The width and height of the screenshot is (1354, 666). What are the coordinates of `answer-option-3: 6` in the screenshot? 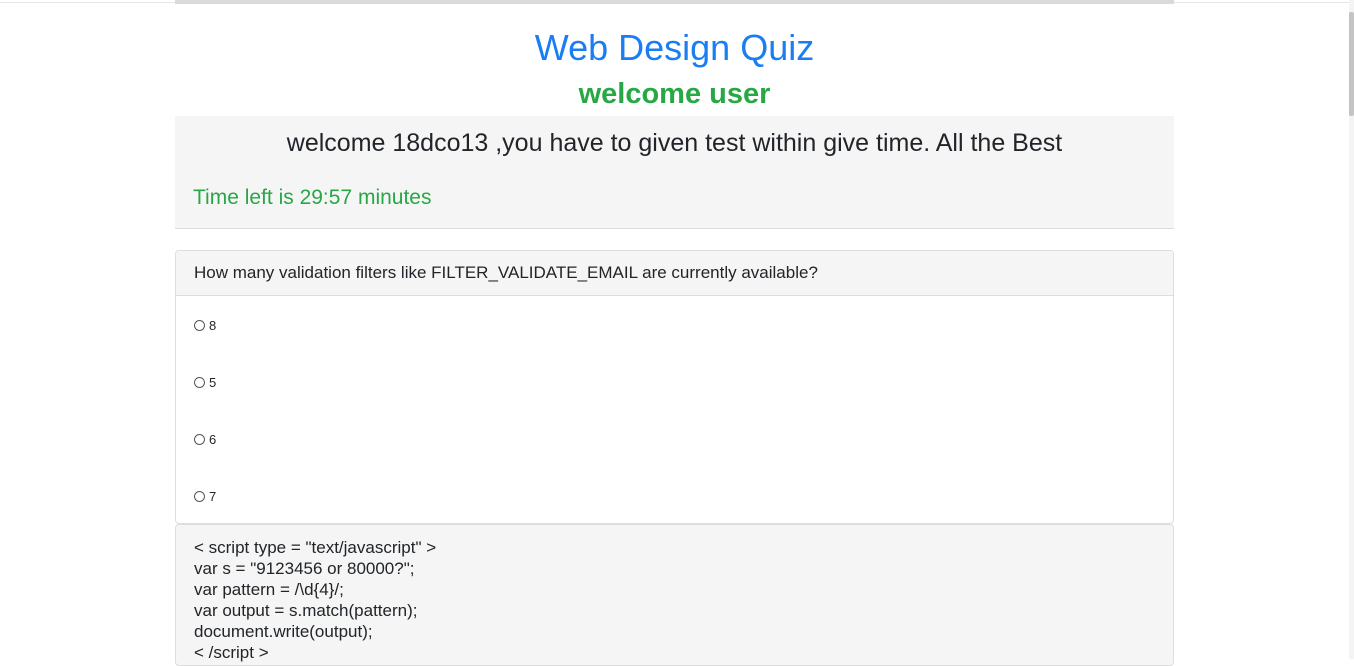 It's located at (205, 439).